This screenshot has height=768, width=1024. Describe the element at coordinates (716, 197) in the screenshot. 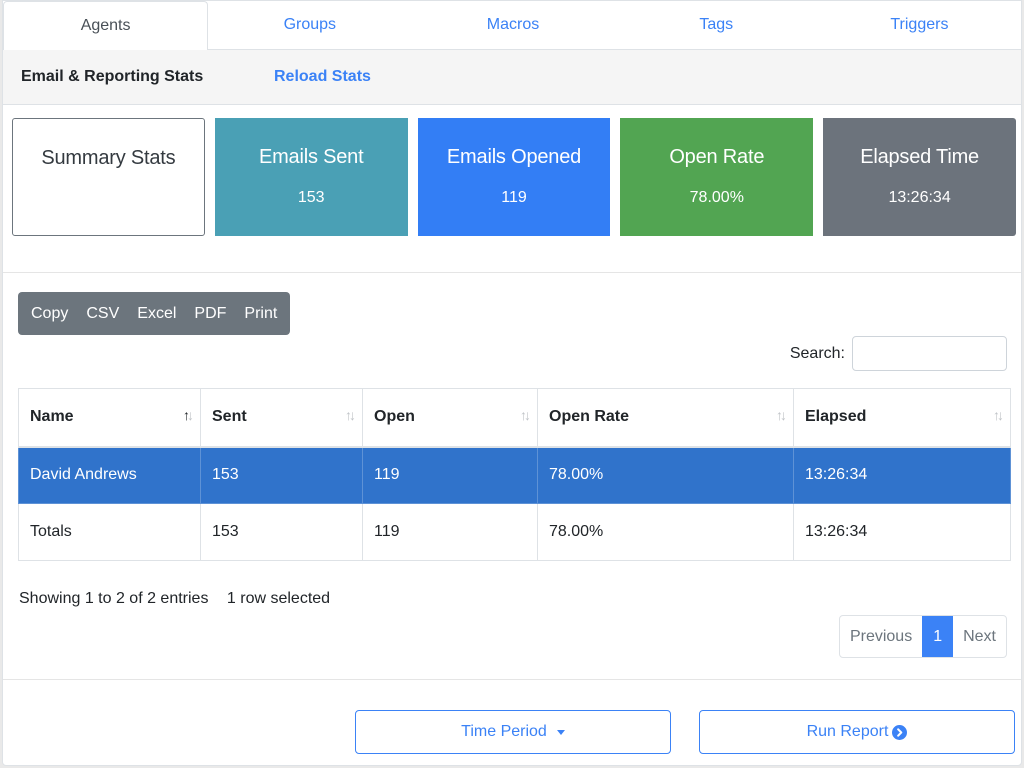

I see `card-value: 78.00%` at that location.